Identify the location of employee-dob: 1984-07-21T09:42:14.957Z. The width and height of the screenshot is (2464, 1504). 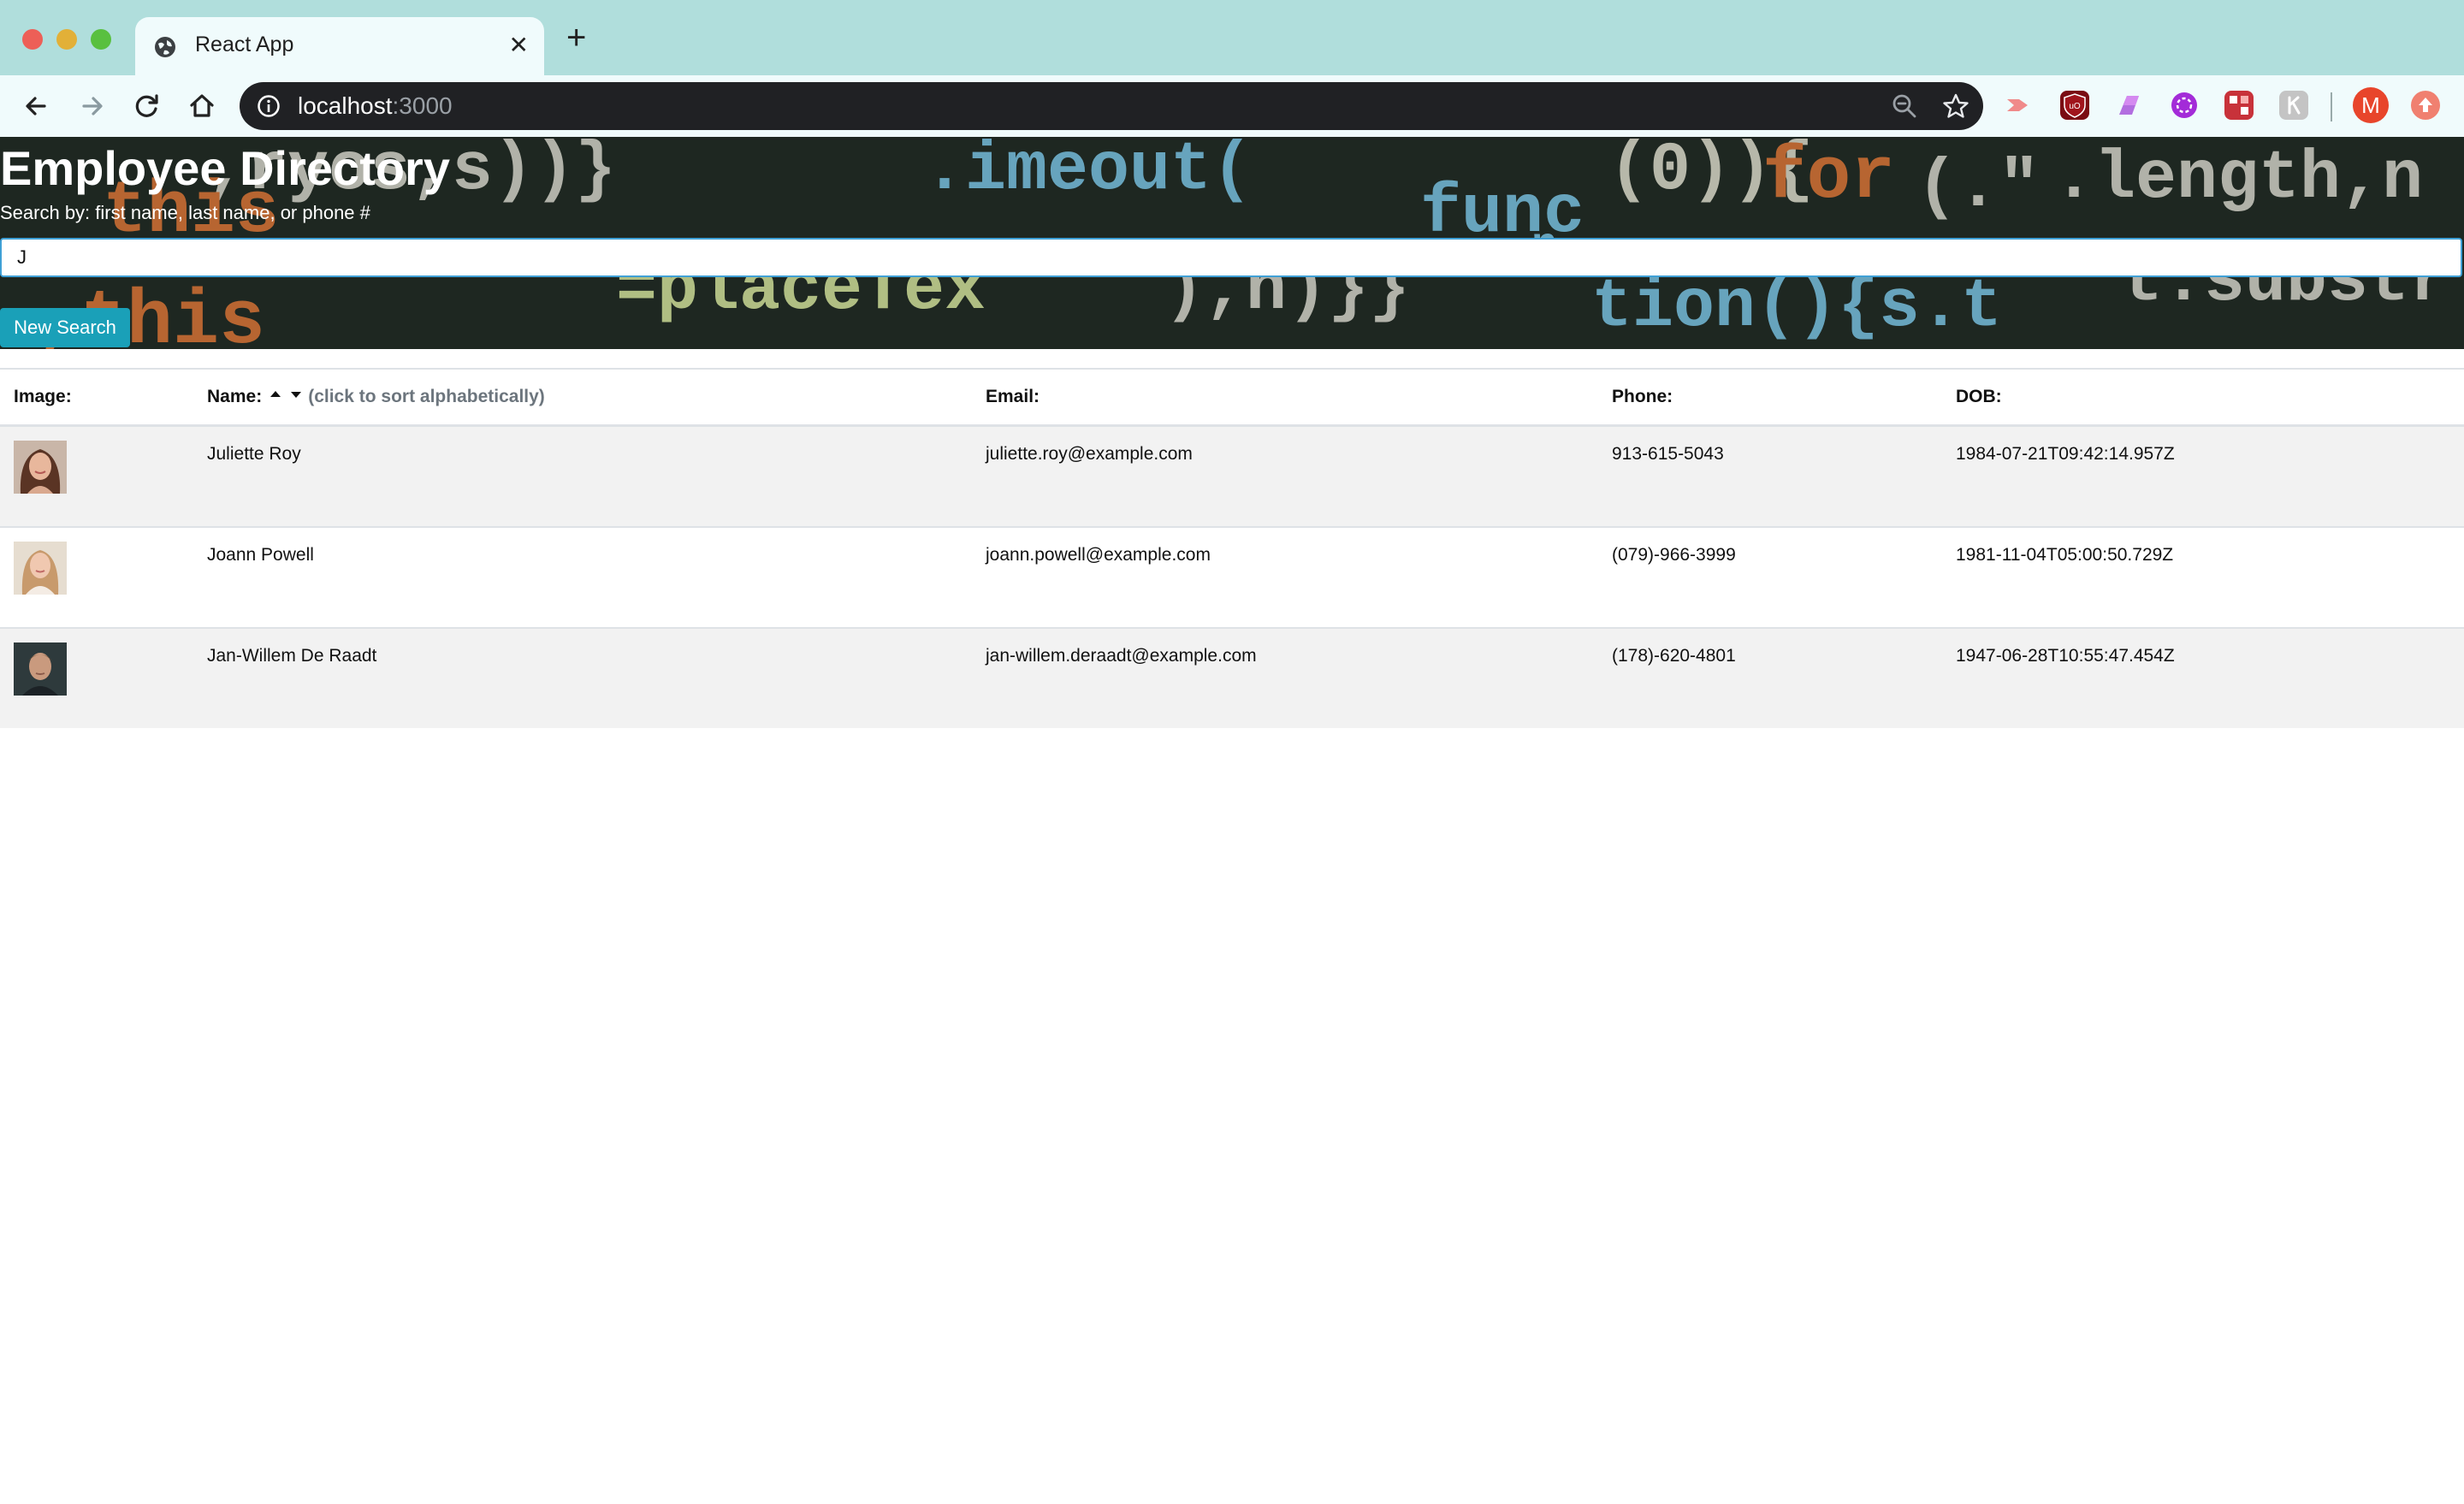
(2210, 476).